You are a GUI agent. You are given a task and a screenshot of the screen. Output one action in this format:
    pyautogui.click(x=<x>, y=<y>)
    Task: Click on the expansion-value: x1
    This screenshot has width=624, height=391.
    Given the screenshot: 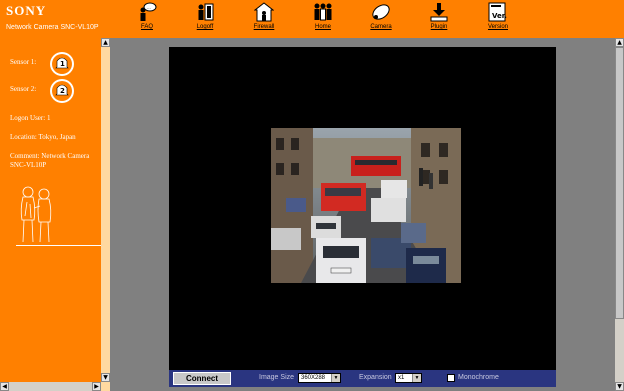 What is the action you would take?
    pyautogui.click(x=401, y=378)
    